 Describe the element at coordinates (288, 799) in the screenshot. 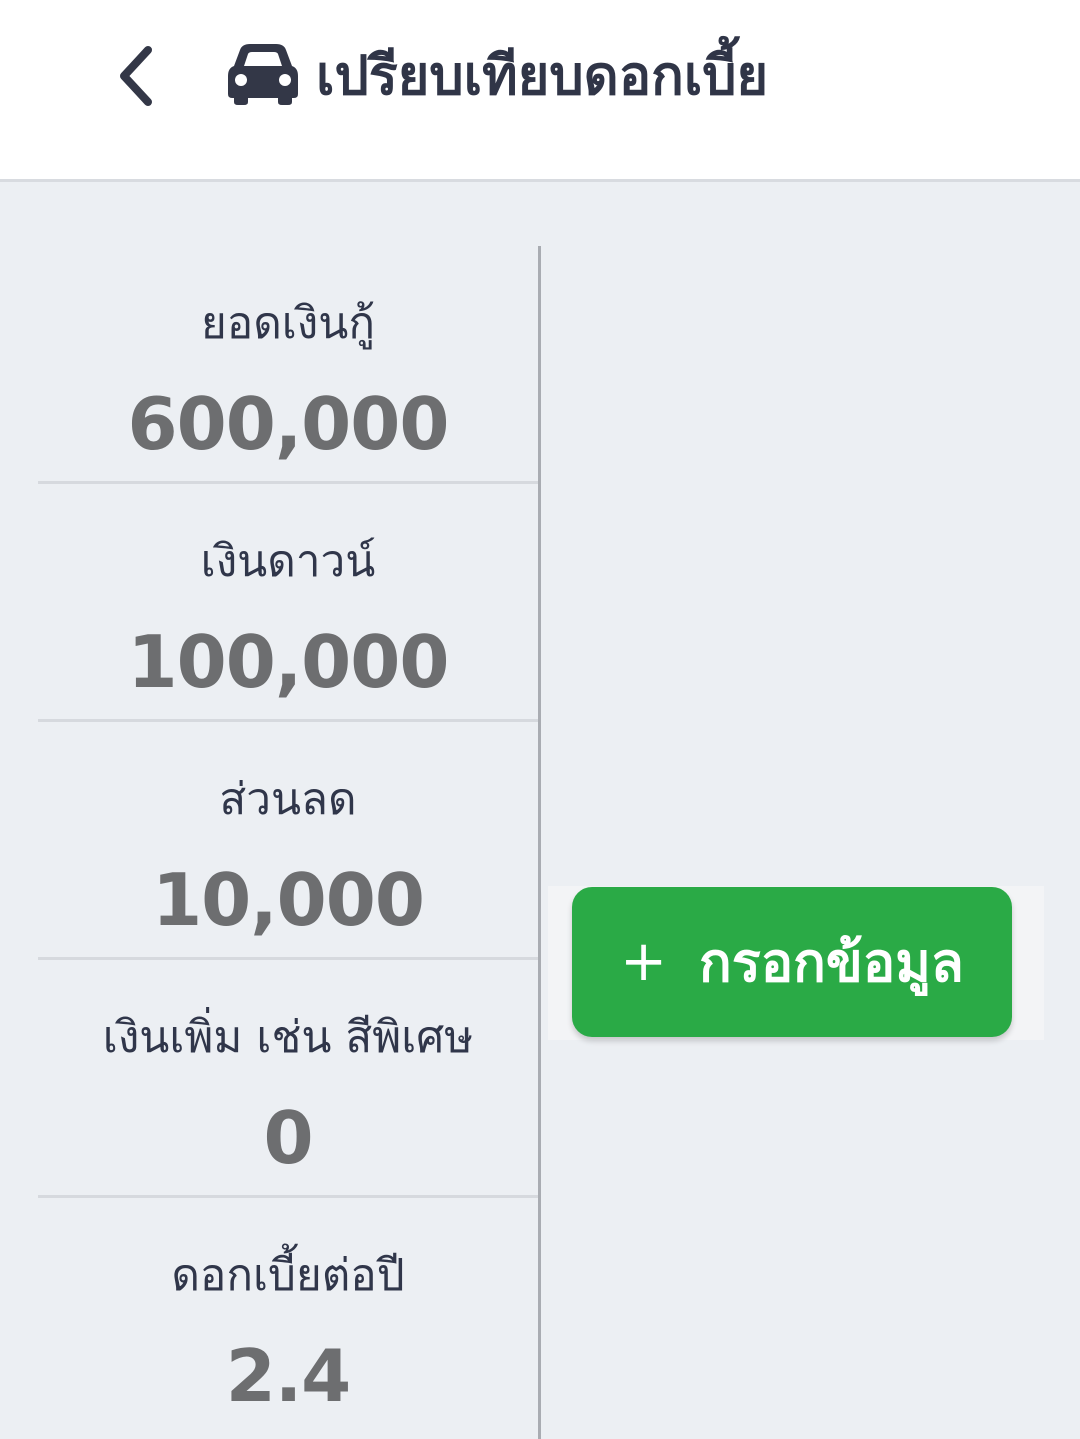

I see `discount-label: ส่วนลด` at that location.